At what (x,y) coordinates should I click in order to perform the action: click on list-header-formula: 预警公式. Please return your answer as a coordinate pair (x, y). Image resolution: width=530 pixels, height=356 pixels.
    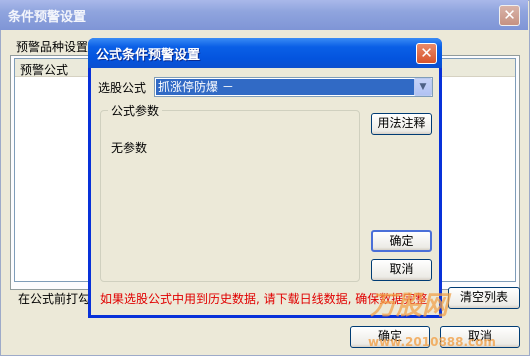
    Looking at the image, I should click on (44, 69).